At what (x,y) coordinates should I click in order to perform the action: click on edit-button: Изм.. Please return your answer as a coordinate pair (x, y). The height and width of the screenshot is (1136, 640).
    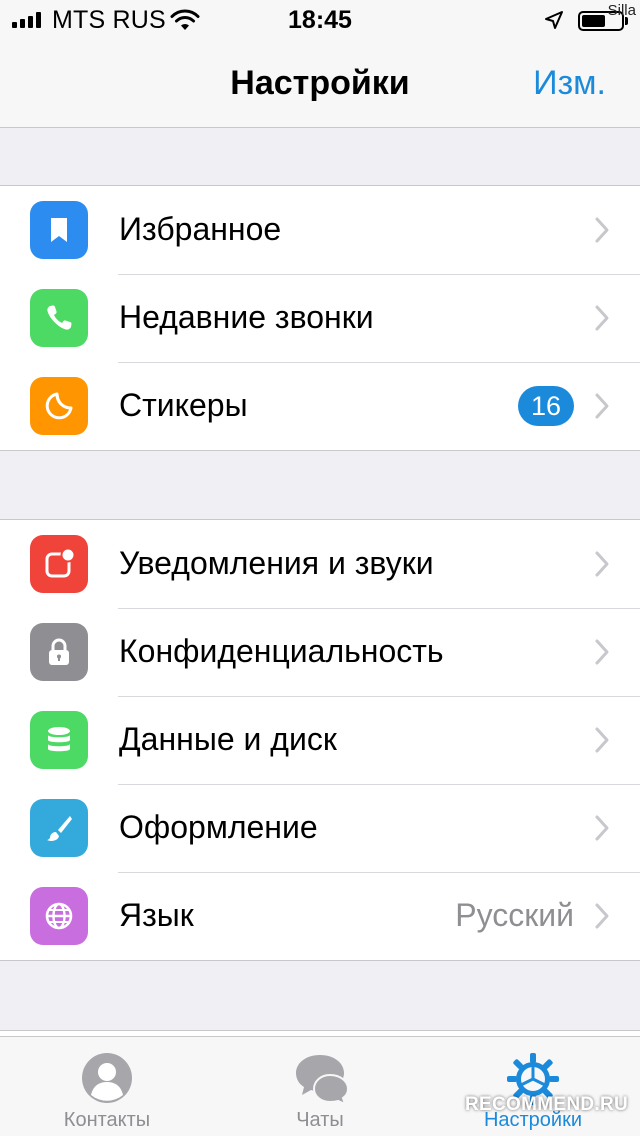
    Looking at the image, I should click on (569, 83).